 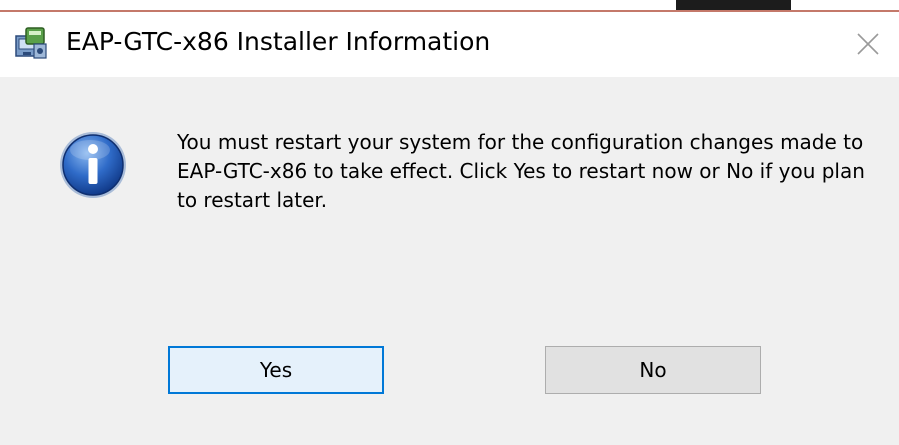 I want to click on no-button: No, so click(x=653, y=370).